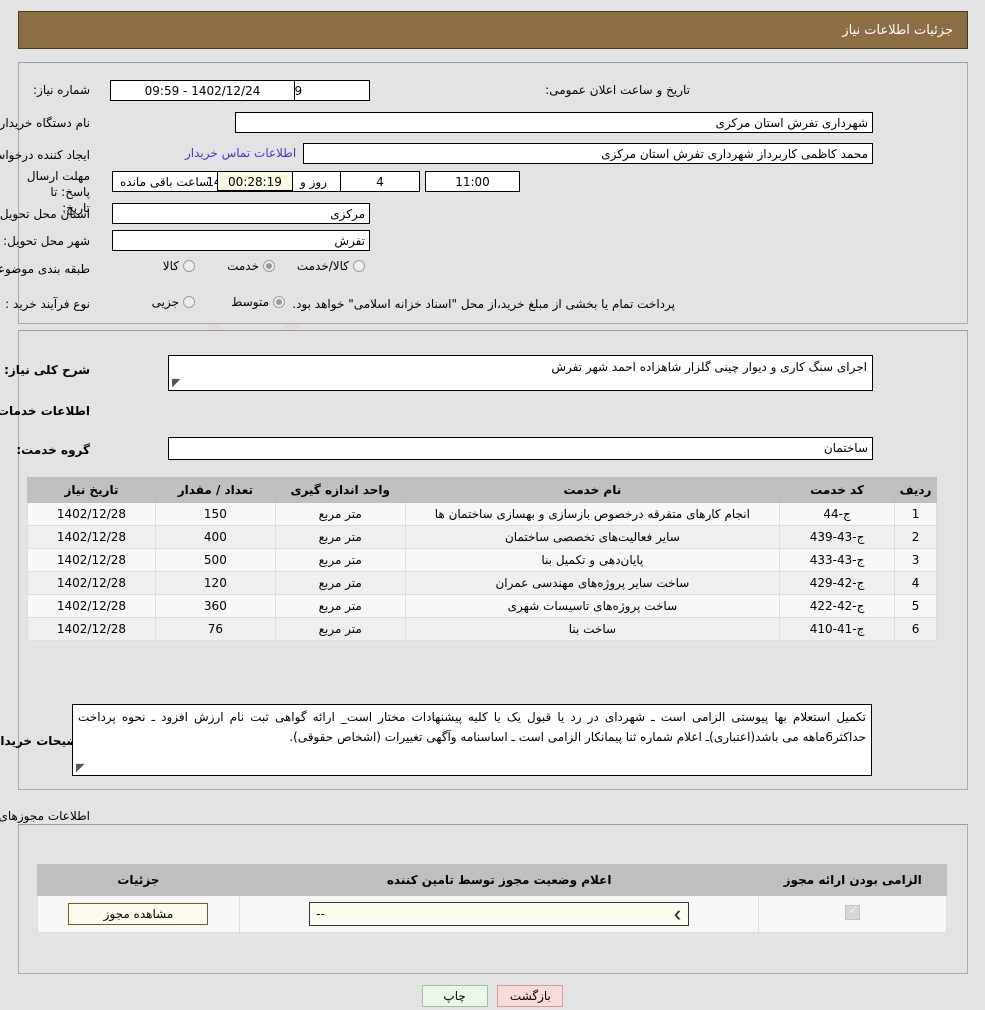 Image resolution: width=985 pixels, height=1010 pixels. Describe the element at coordinates (837, 560) in the screenshot. I see `table-cell: ج-43-433` at that location.